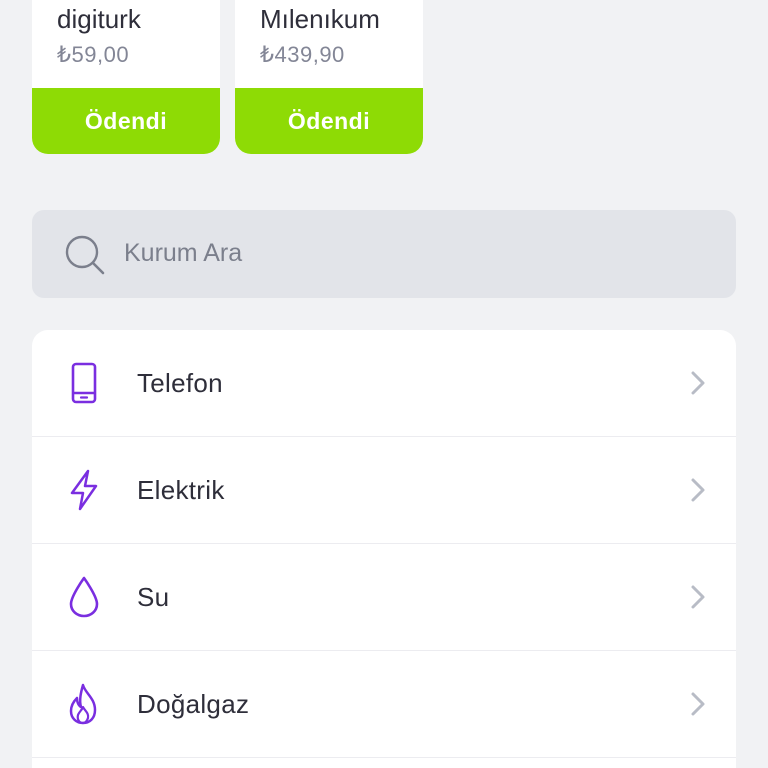 This screenshot has width=768, height=768. I want to click on category-item-dogalgaz: Doğalgaz, so click(384, 704).